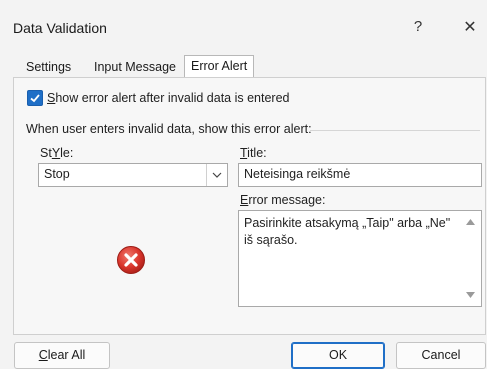 This screenshot has width=487, height=369. I want to click on title-label: Title:, so click(253, 153).